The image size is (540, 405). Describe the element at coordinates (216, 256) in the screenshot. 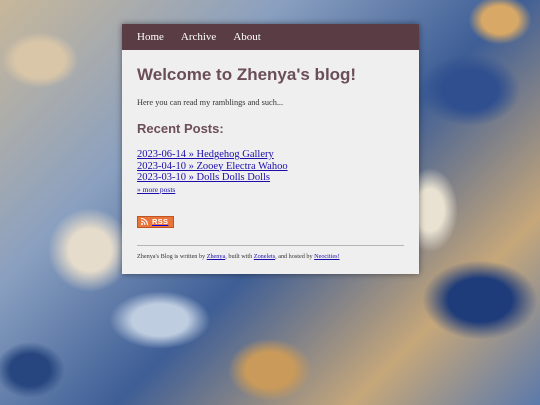

I see `author-link: Zhenya` at that location.